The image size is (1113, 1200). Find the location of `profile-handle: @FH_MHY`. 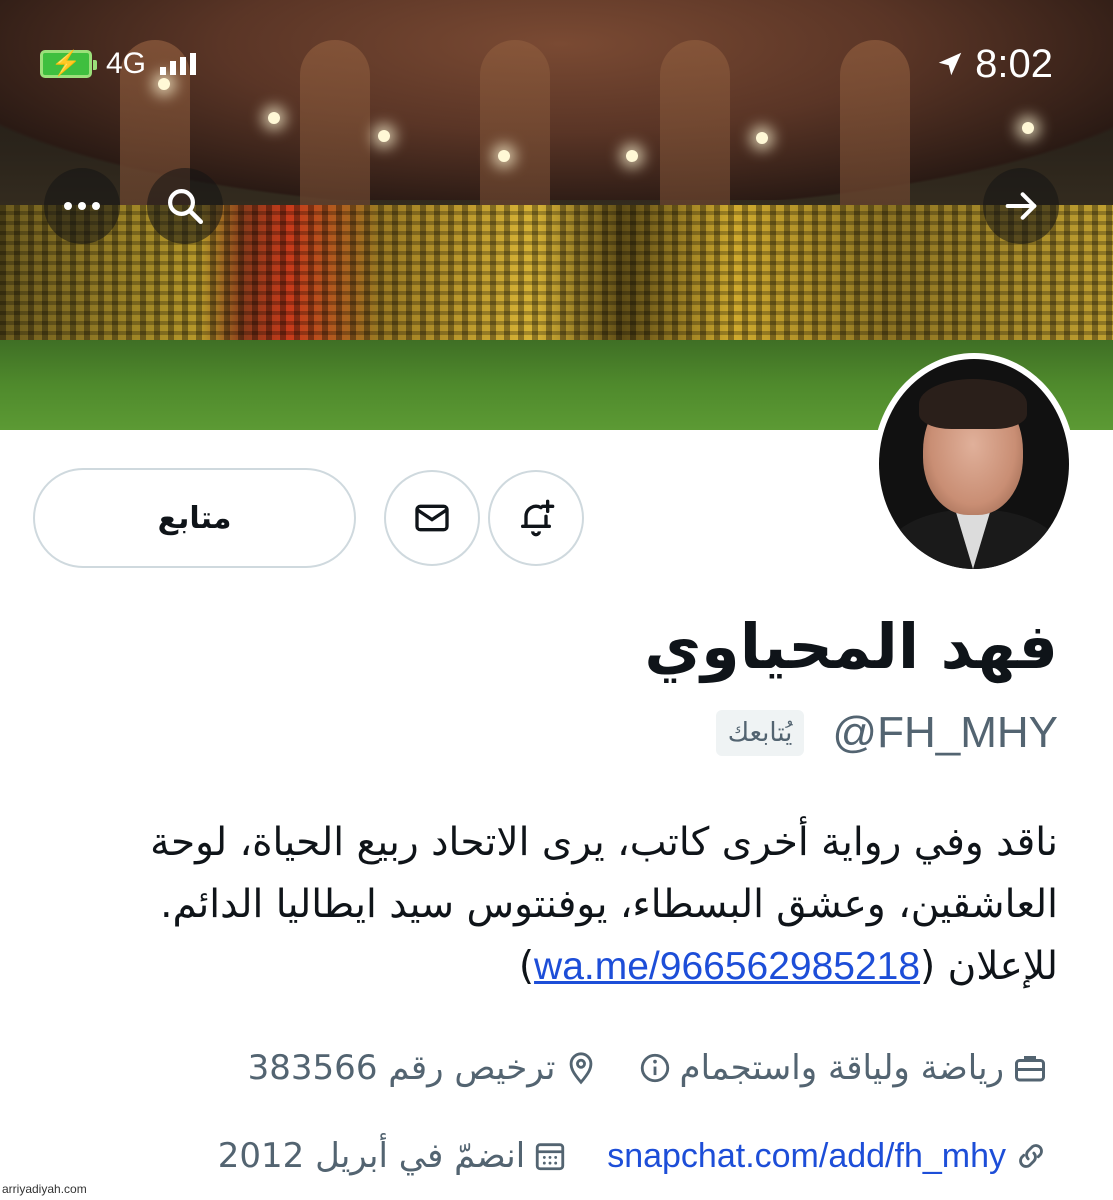

profile-handle: @FH_MHY is located at coordinates (945, 732).